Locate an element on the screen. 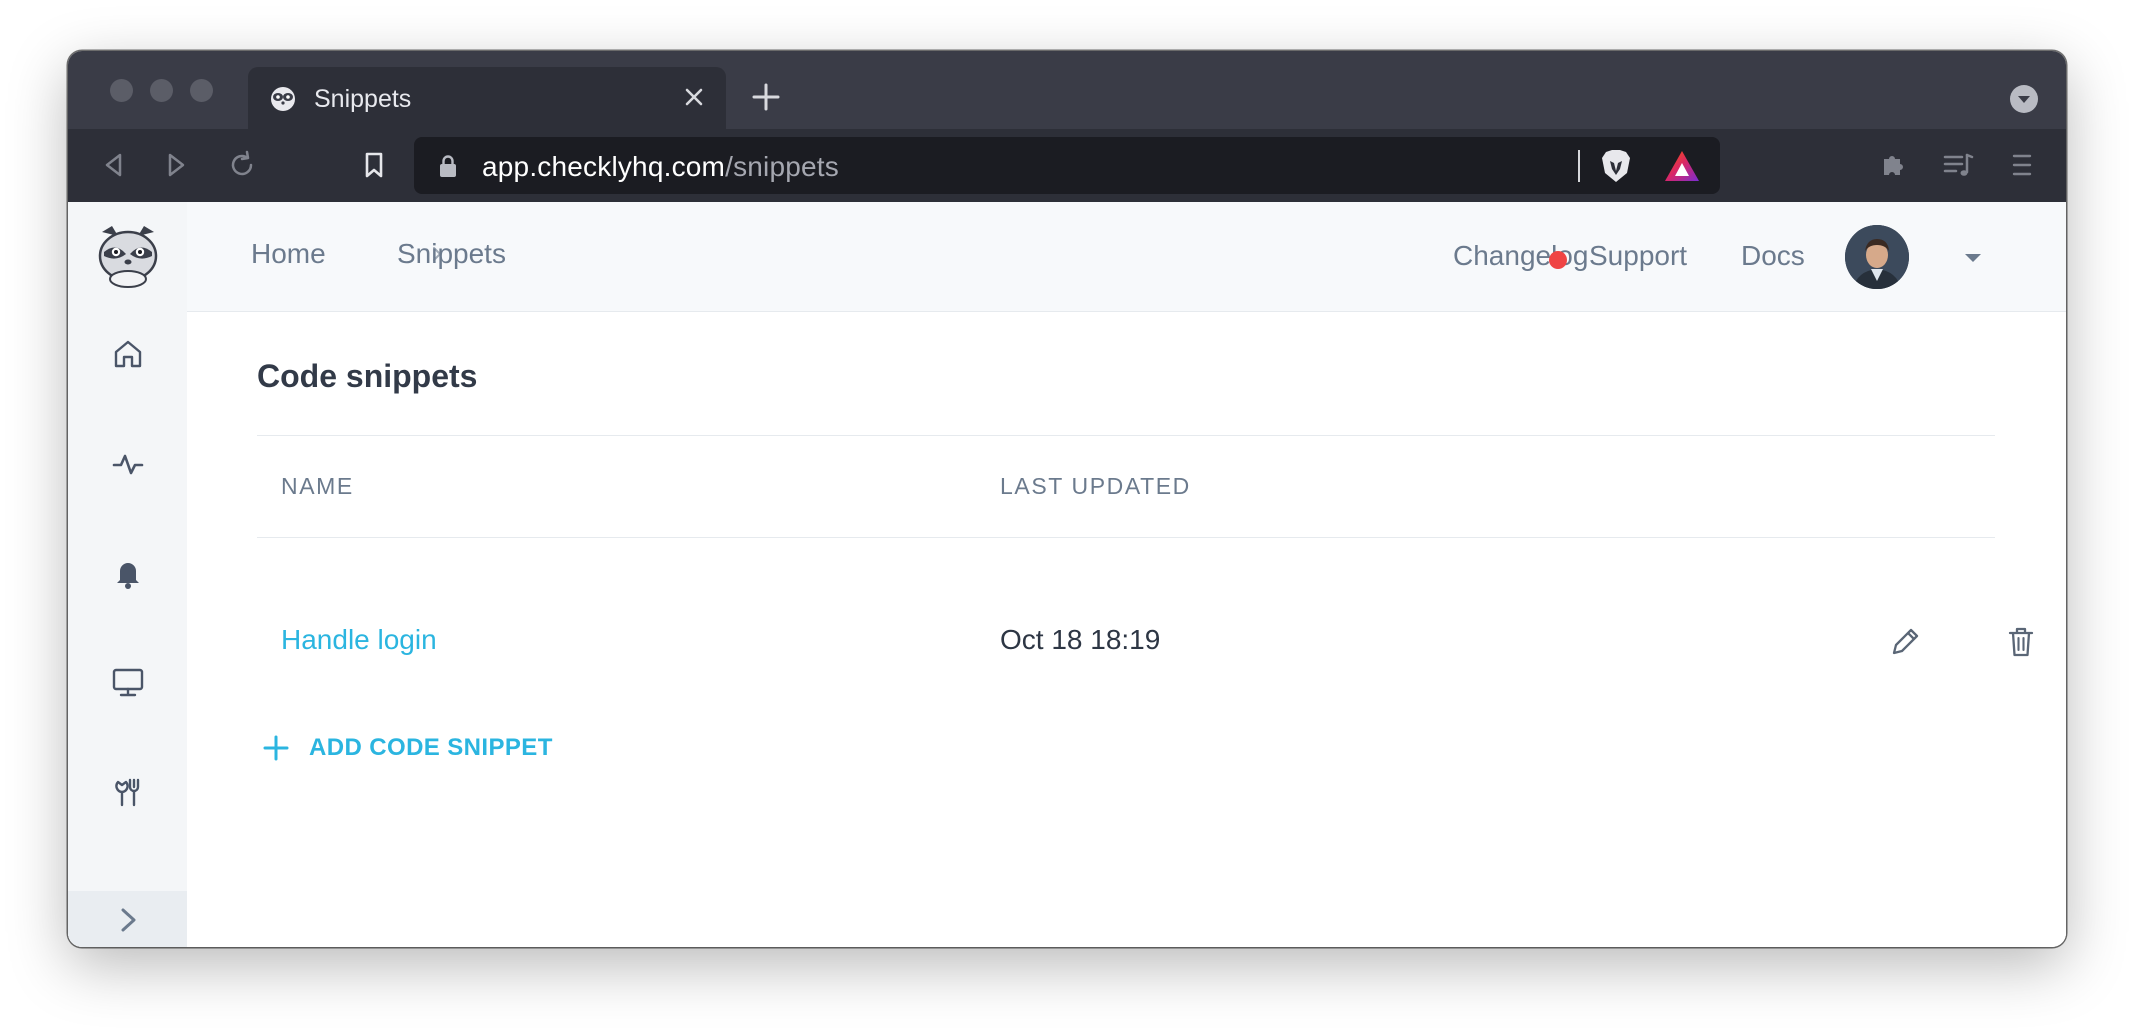 The width and height of the screenshot is (2134, 1032). page-title: Code snippets is located at coordinates (367, 376).